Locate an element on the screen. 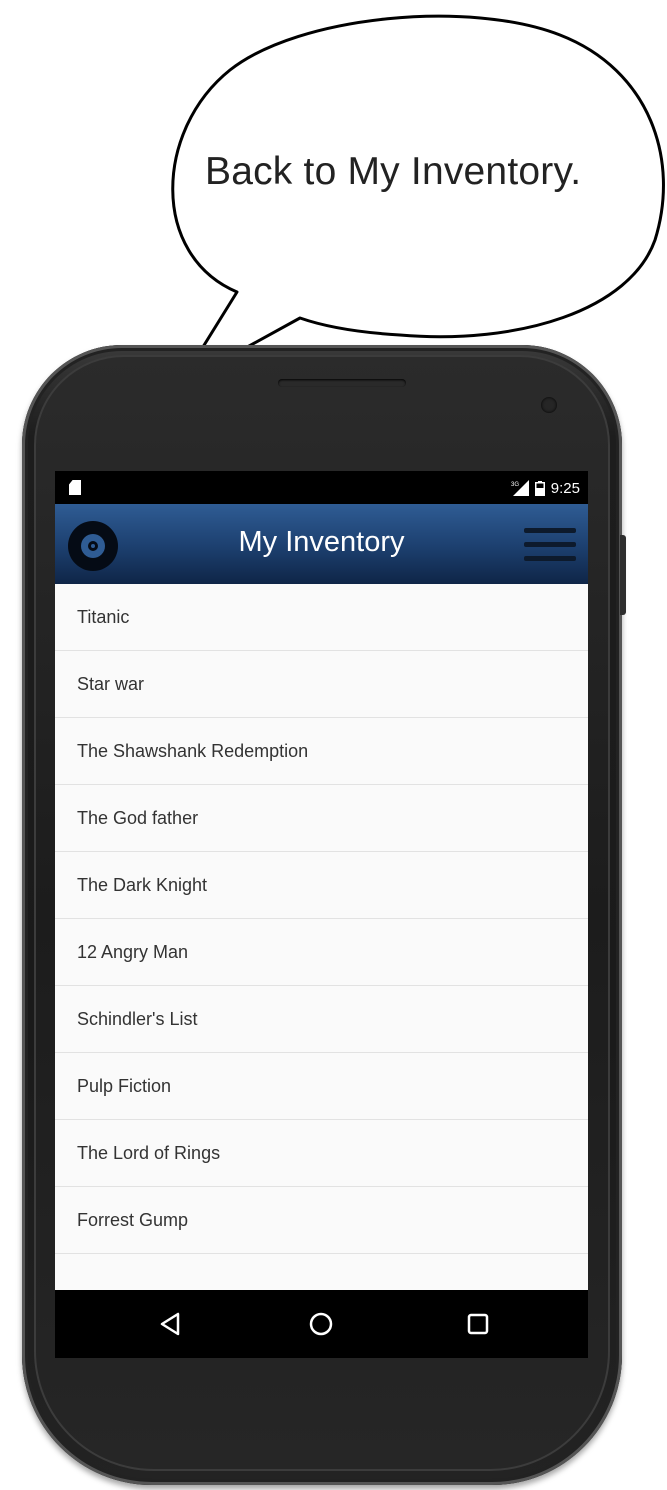  hamburger-menu-icon is located at coordinates (550, 546).